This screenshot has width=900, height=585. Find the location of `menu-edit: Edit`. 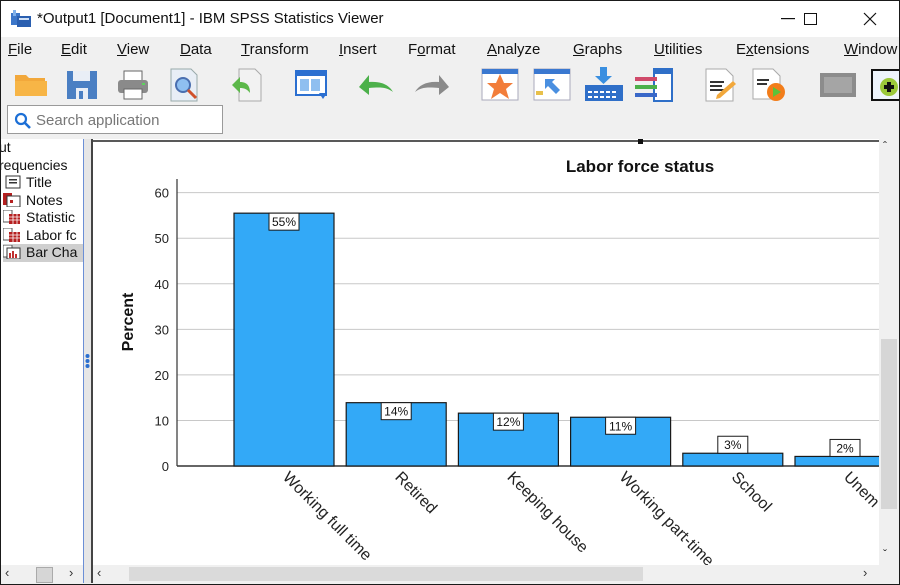

menu-edit: Edit is located at coordinates (74, 49).